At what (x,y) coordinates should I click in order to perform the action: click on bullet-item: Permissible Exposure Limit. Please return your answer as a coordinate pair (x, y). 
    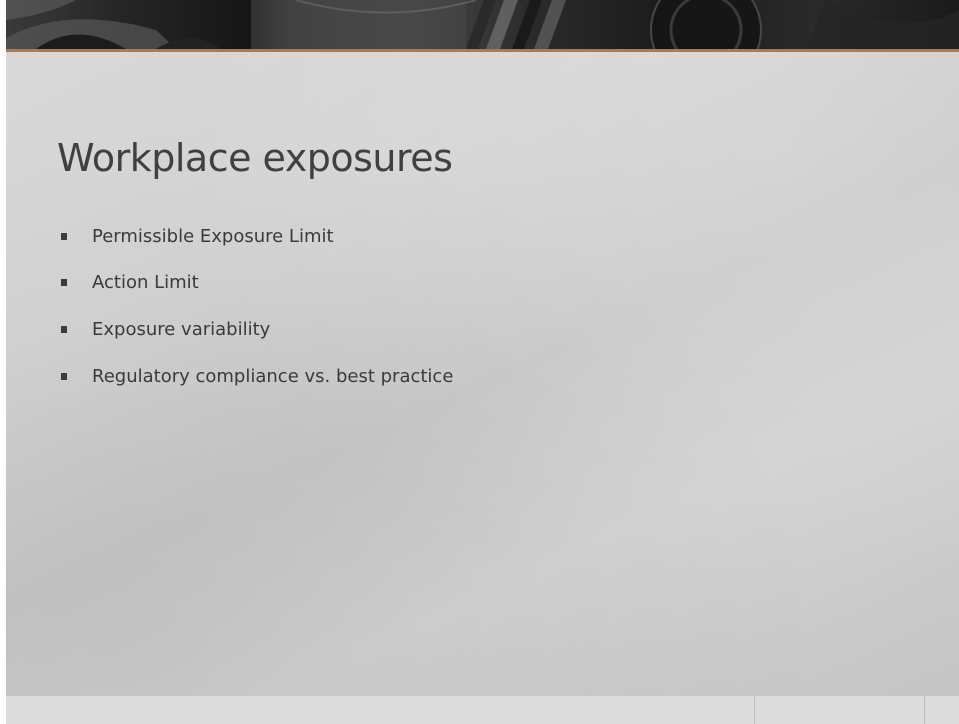
    Looking at the image, I should click on (257, 236).